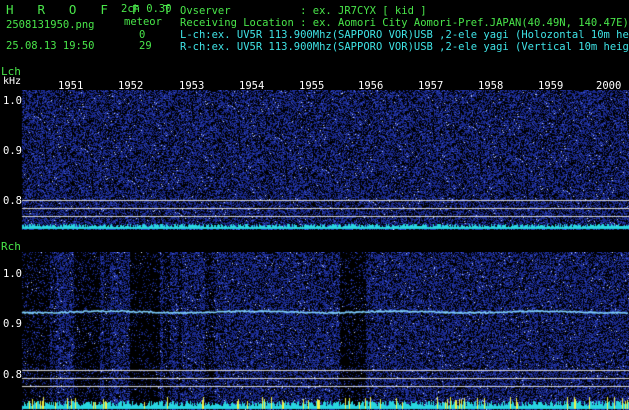 The image size is (629, 410). I want to click on version-label: 2ch 0.30, so click(146, 9).